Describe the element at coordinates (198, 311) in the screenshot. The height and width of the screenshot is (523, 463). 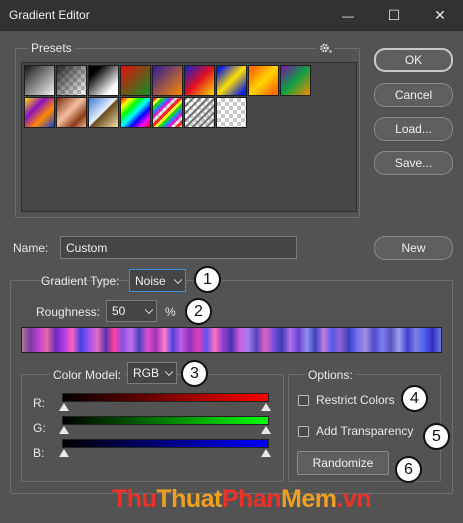
I see `callout-2: 2` at that location.